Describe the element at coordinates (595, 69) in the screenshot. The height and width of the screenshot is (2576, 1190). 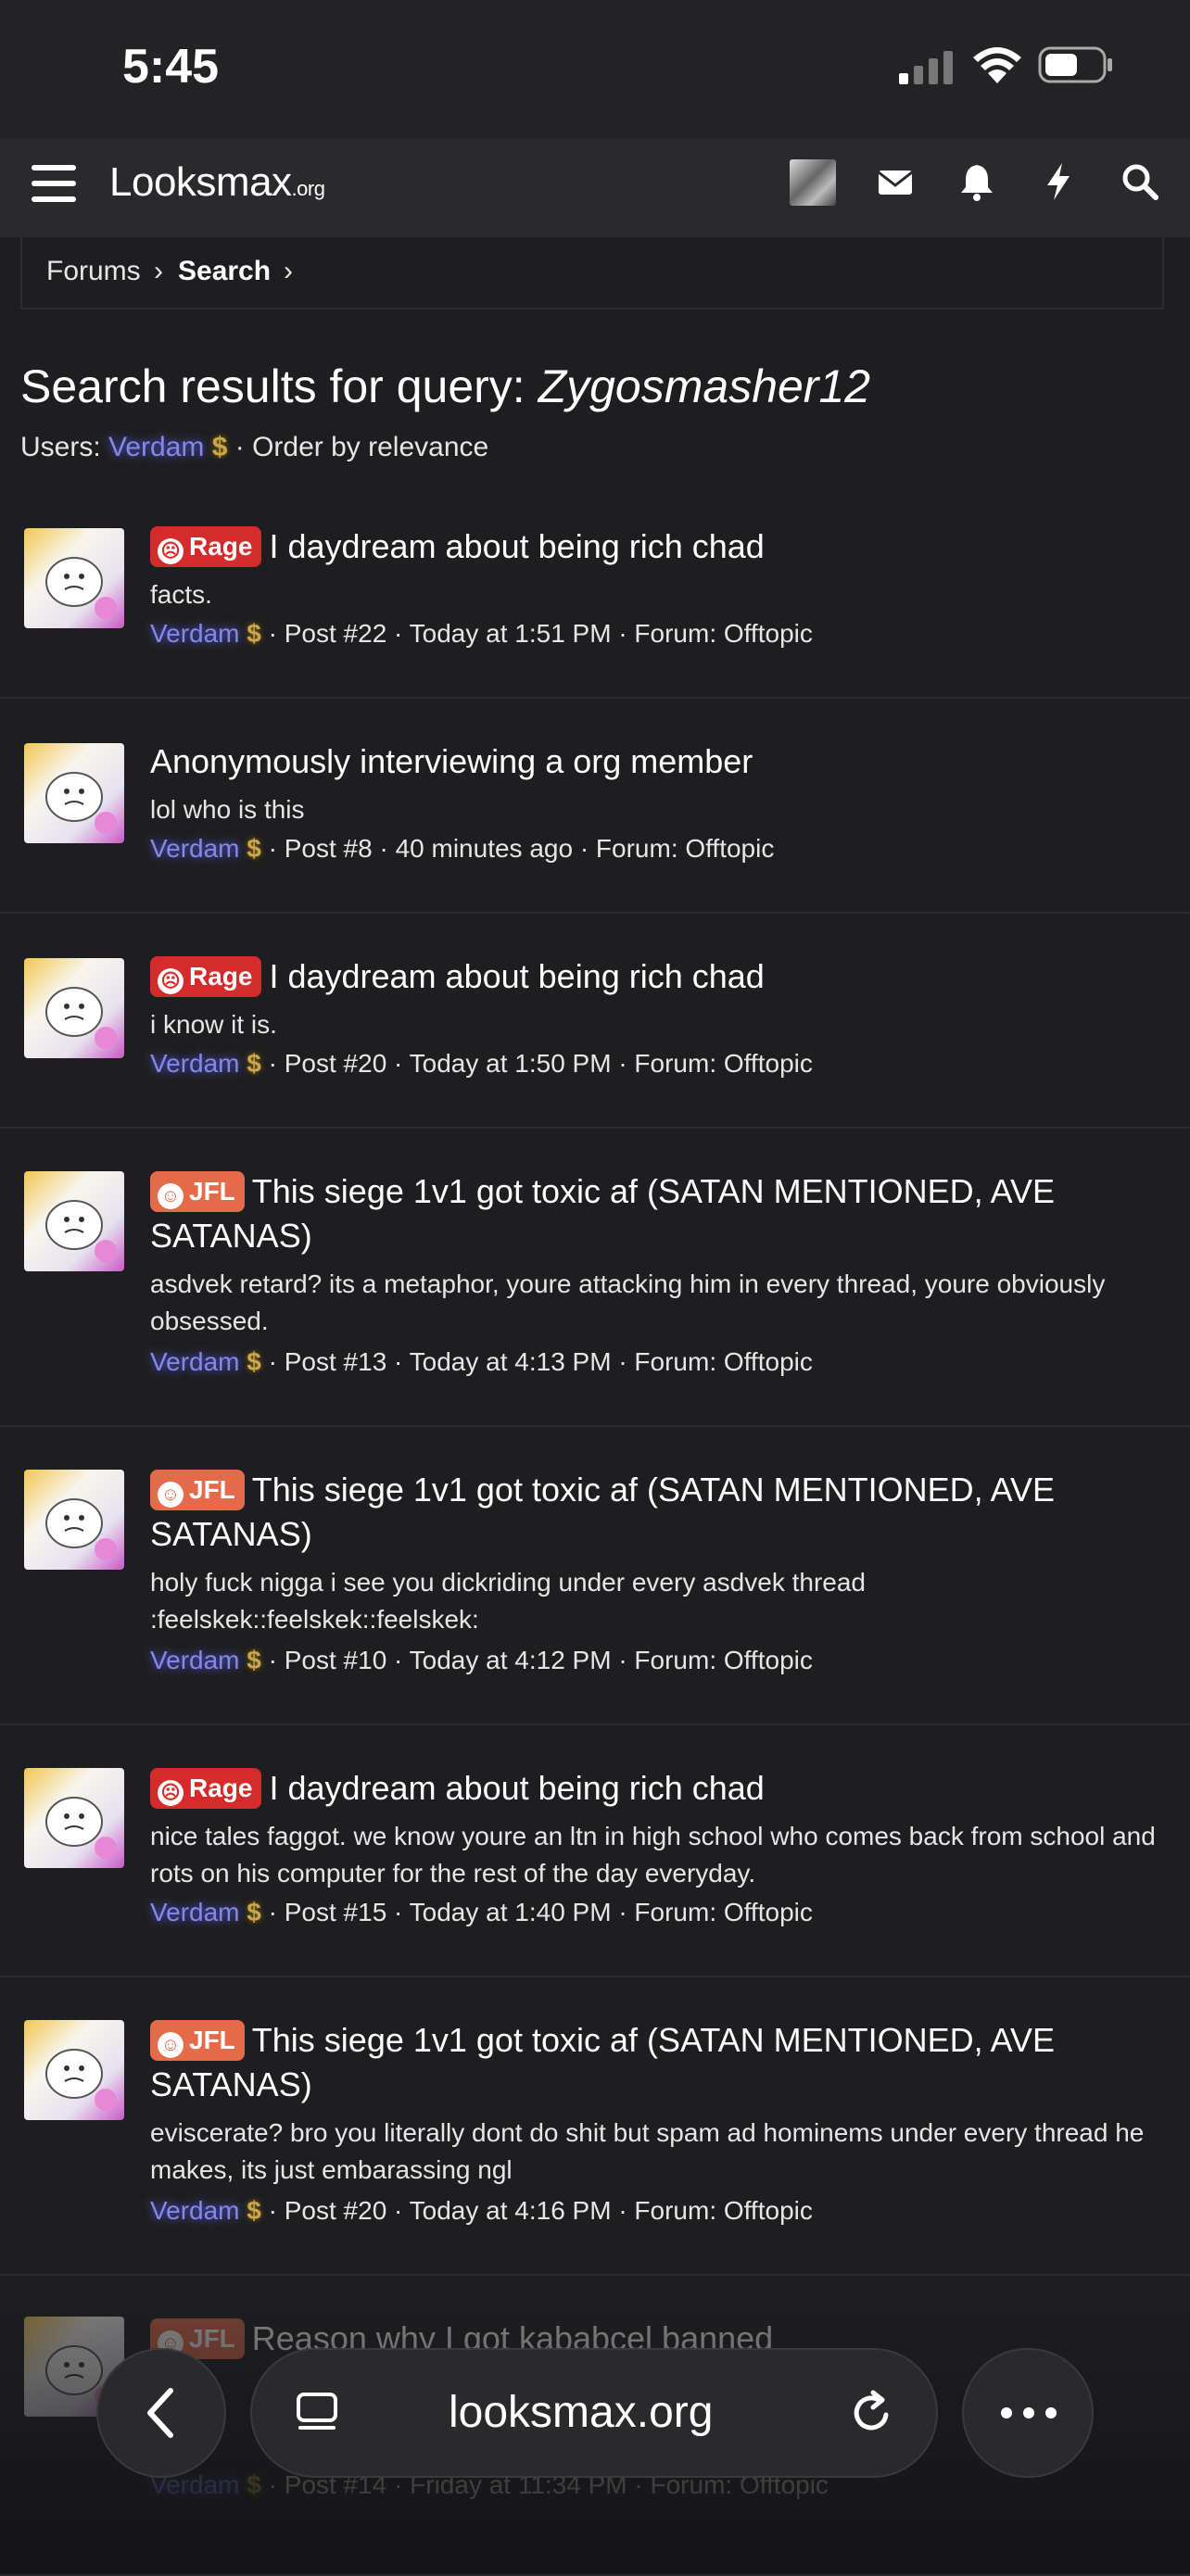
I see `status-bar: 5:45` at that location.